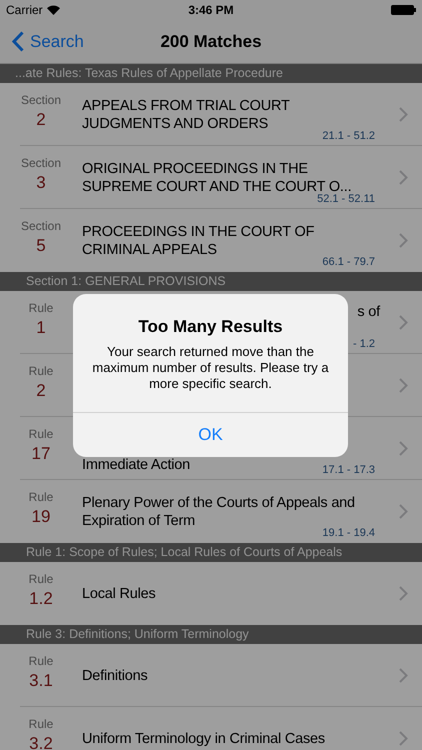  Describe the element at coordinates (136, 465) in the screenshot. I see `row-title: Immediate Action` at that location.